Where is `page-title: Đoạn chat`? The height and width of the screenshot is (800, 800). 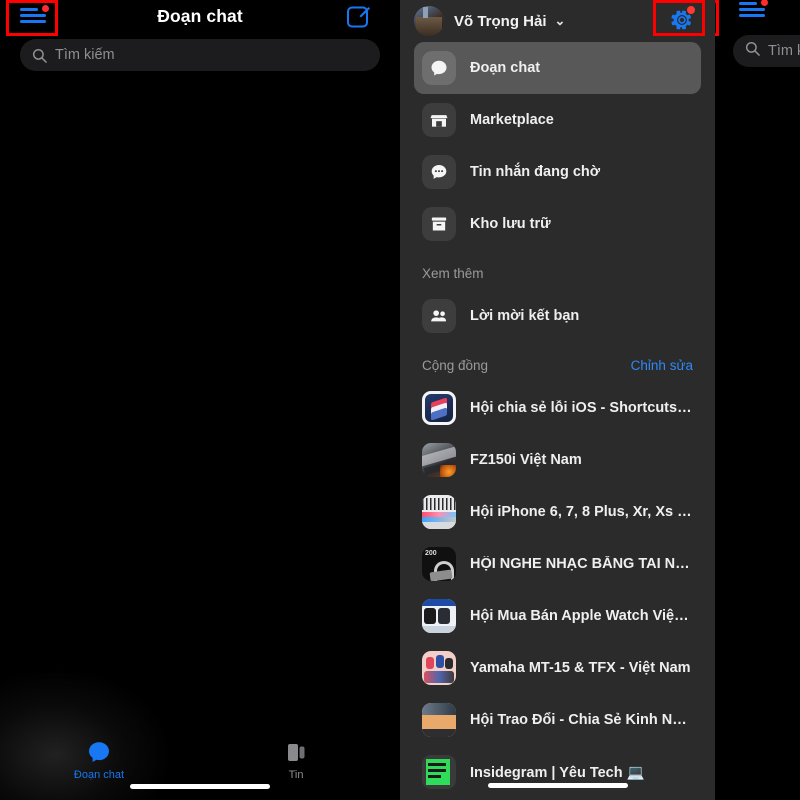
page-title: Đoạn chat is located at coordinates (200, 16).